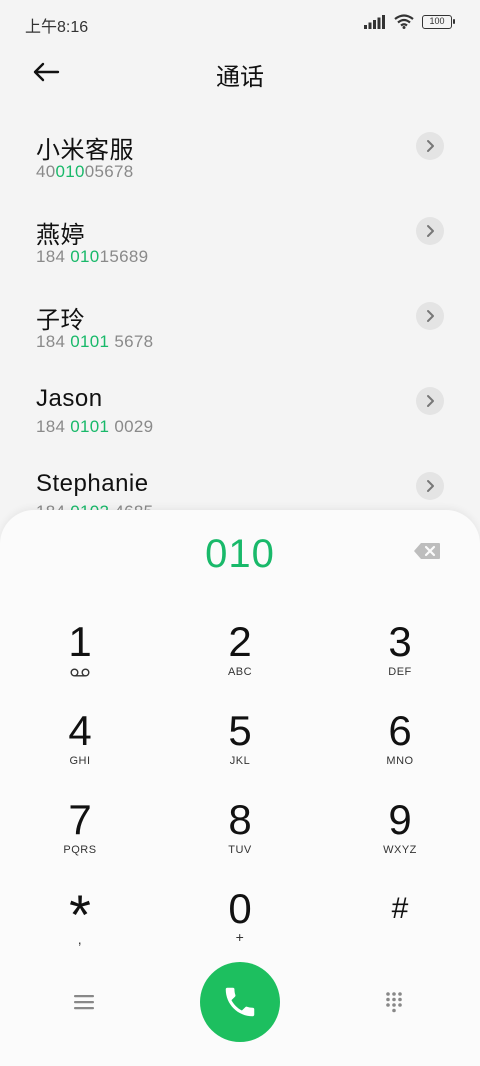  What do you see at coordinates (80, 730) in the screenshot?
I see `key-digit: 4` at bounding box center [80, 730].